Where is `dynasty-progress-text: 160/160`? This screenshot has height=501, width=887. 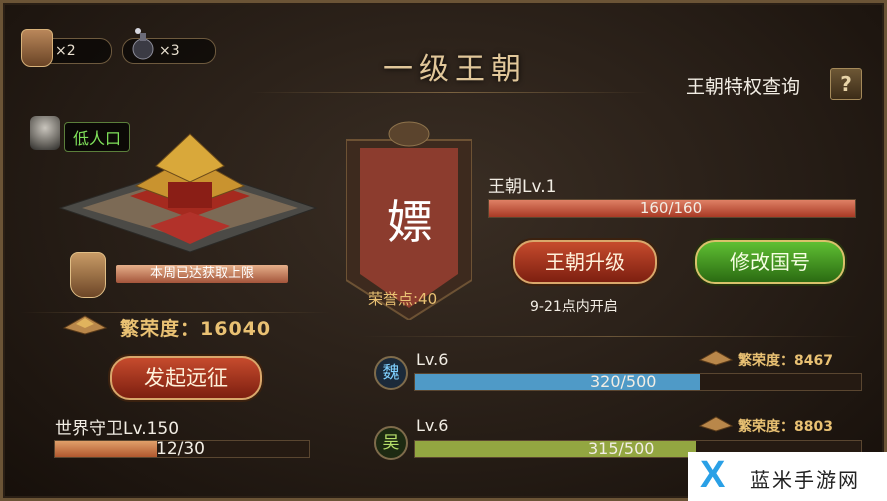
dynasty-progress-text: 160/160 is located at coordinates (671, 208).